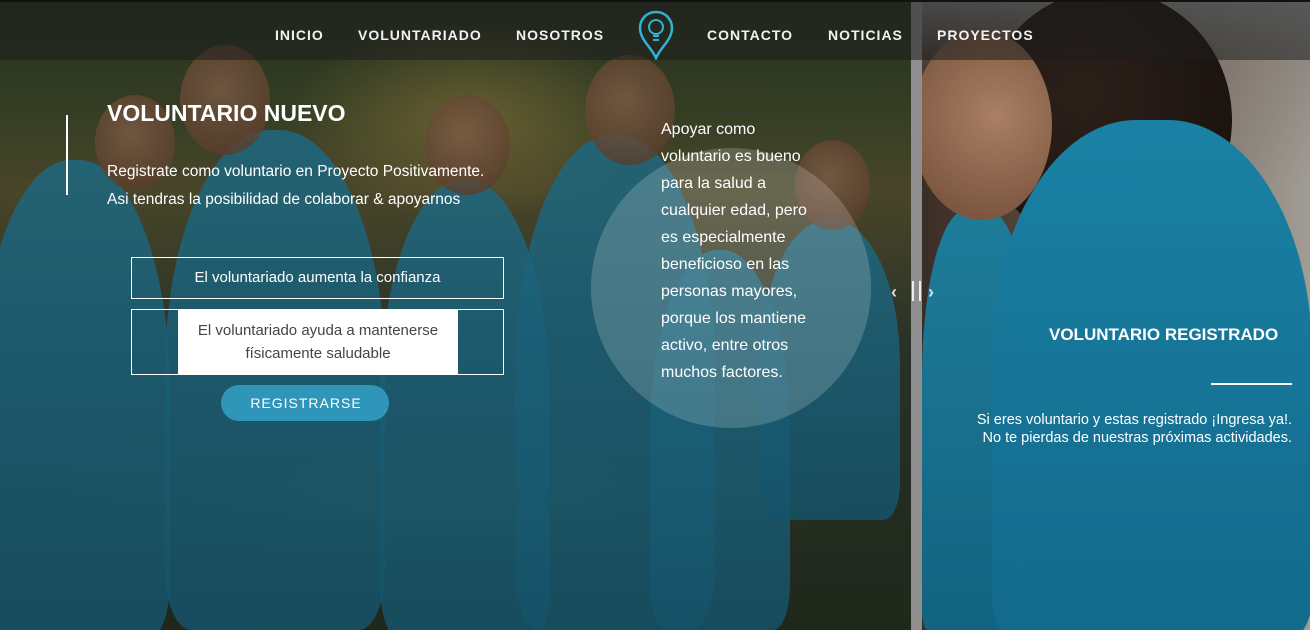 This screenshot has width=1310, height=630. Describe the element at coordinates (1251, 384) in the screenshot. I see `registered-title-rule` at that location.